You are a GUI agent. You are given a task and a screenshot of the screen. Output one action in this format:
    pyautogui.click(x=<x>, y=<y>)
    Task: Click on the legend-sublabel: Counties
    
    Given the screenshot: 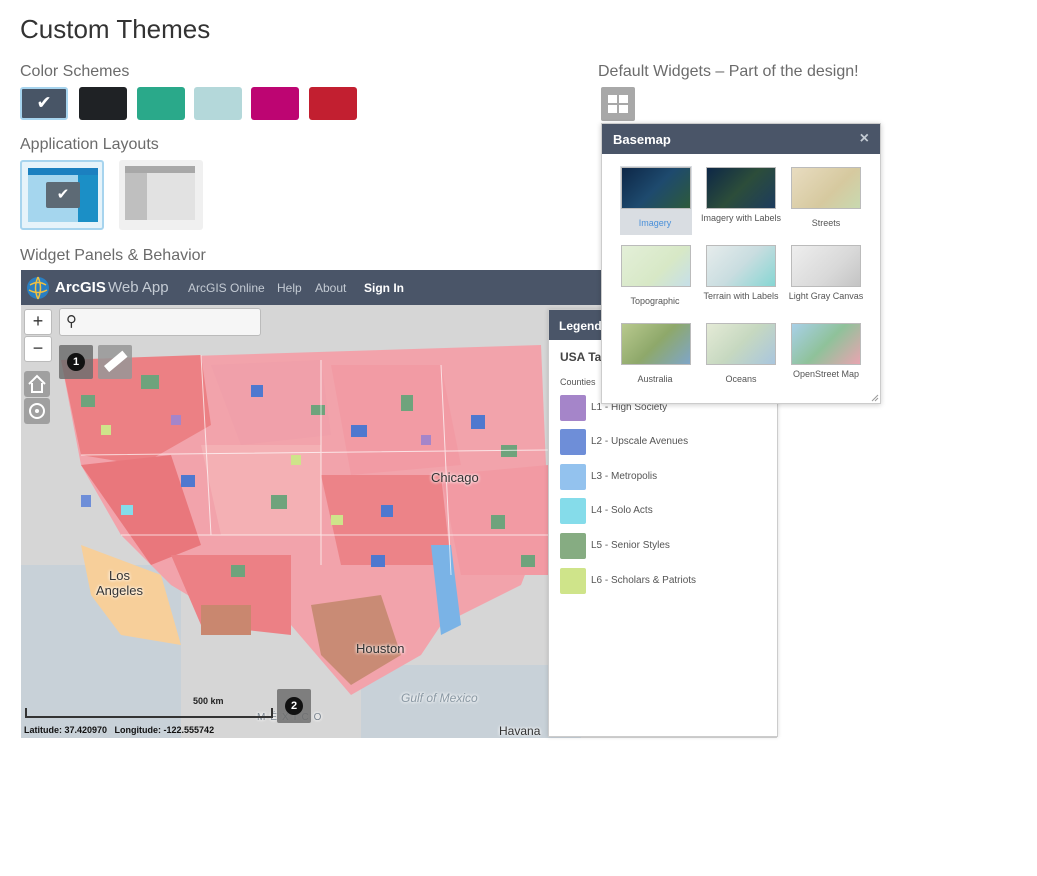 What is the action you would take?
    pyautogui.click(x=578, y=382)
    